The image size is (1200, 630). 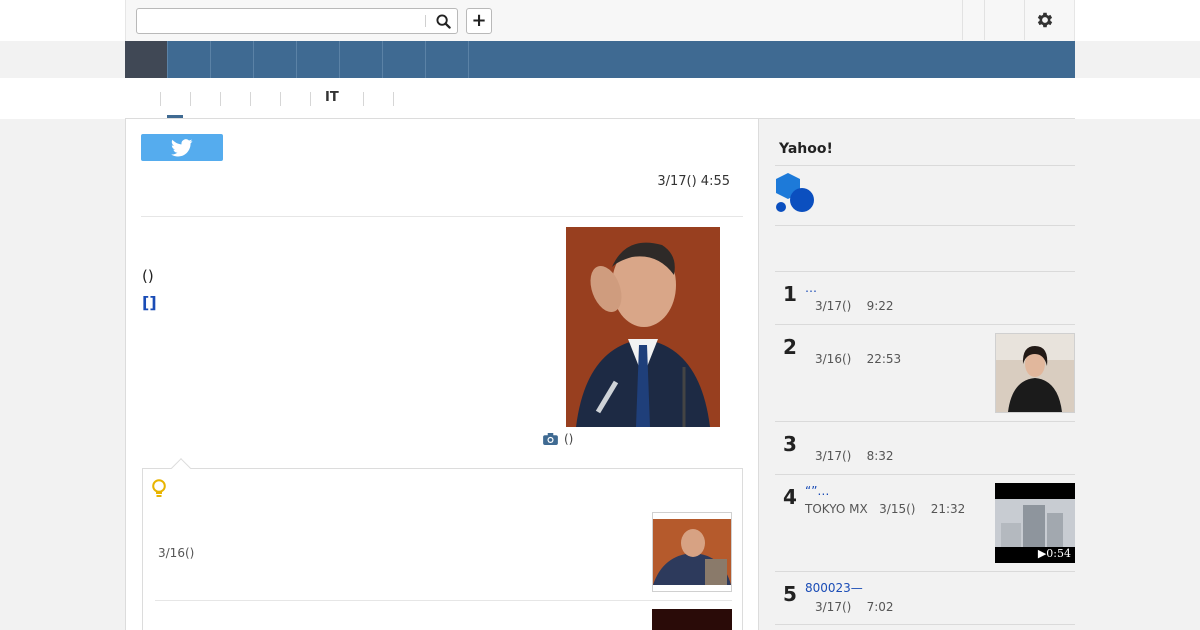 What do you see at coordinates (181, 468) in the screenshot?
I see `related-notch` at bounding box center [181, 468].